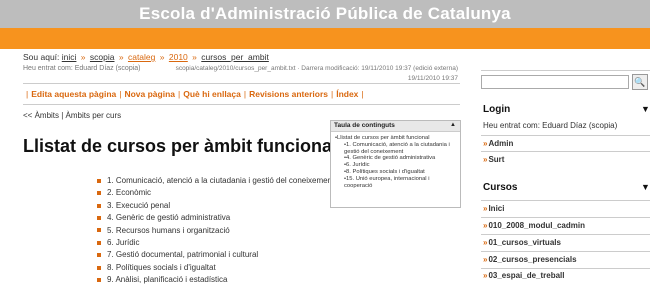 The height and width of the screenshot is (287, 650). I want to click on toc-entry: •Llistat de cursos per àmbit funcional, so click(395, 138).